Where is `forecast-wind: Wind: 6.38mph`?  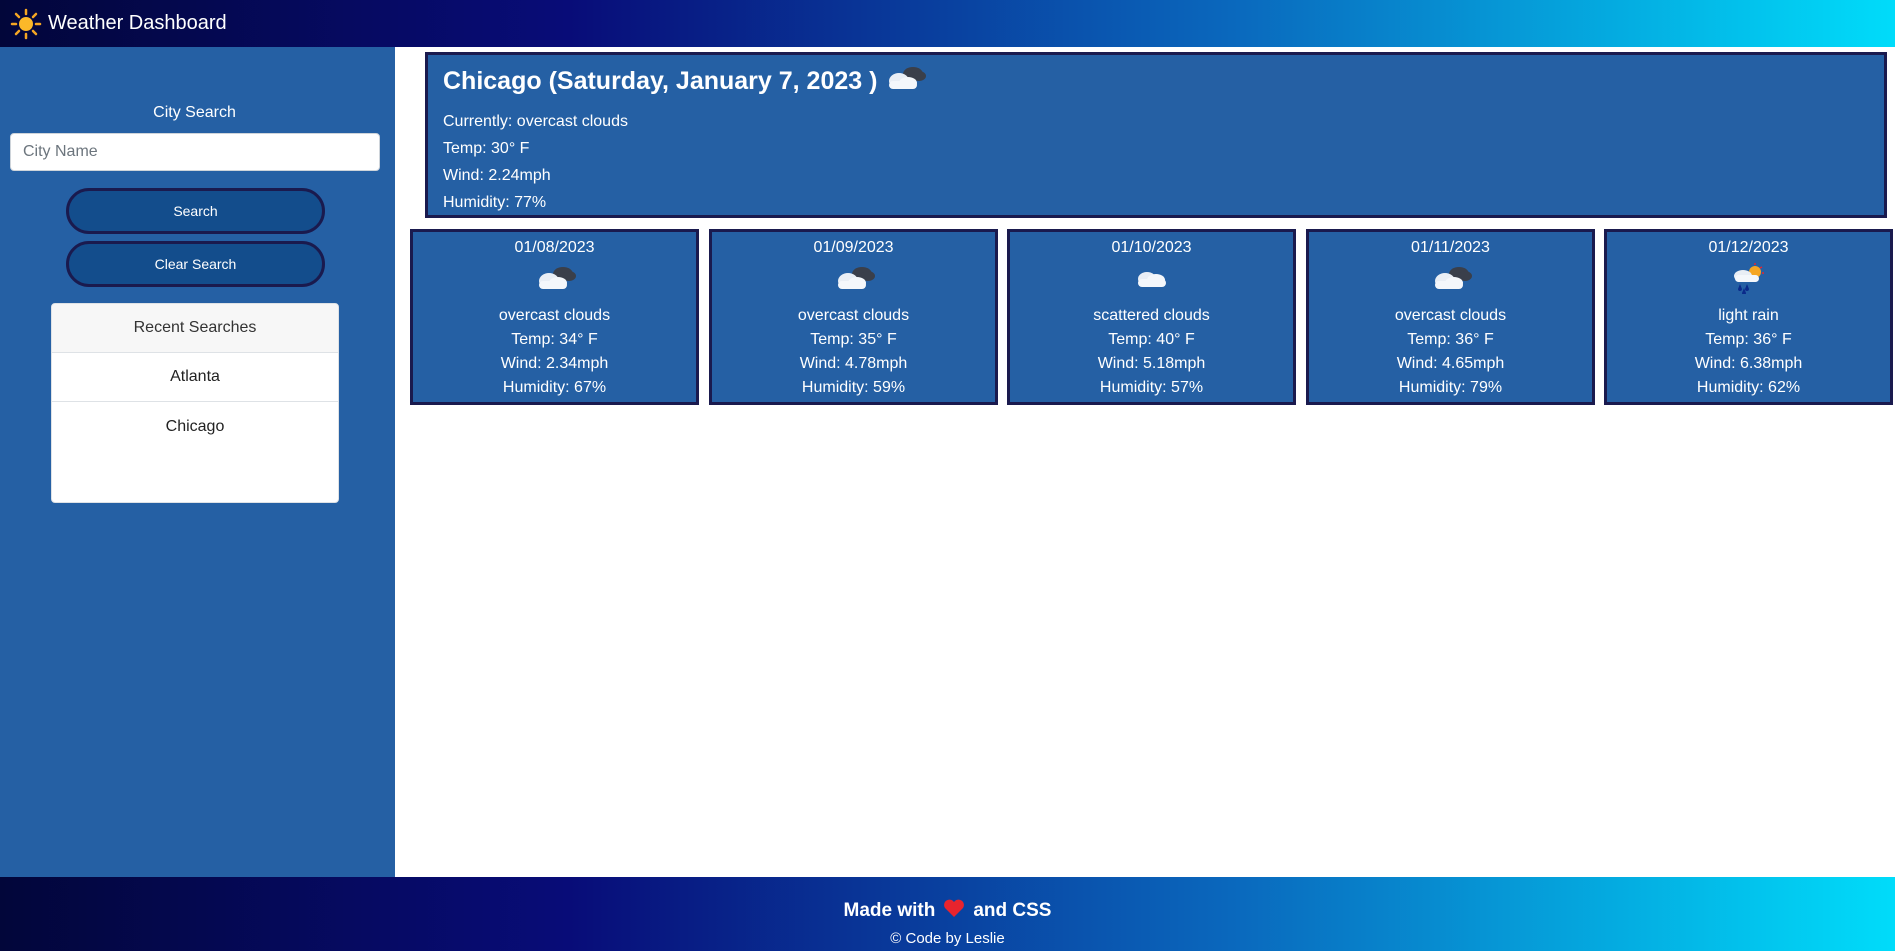 forecast-wind: Wind: 6.38mph is located at coordinates (1748, 363).